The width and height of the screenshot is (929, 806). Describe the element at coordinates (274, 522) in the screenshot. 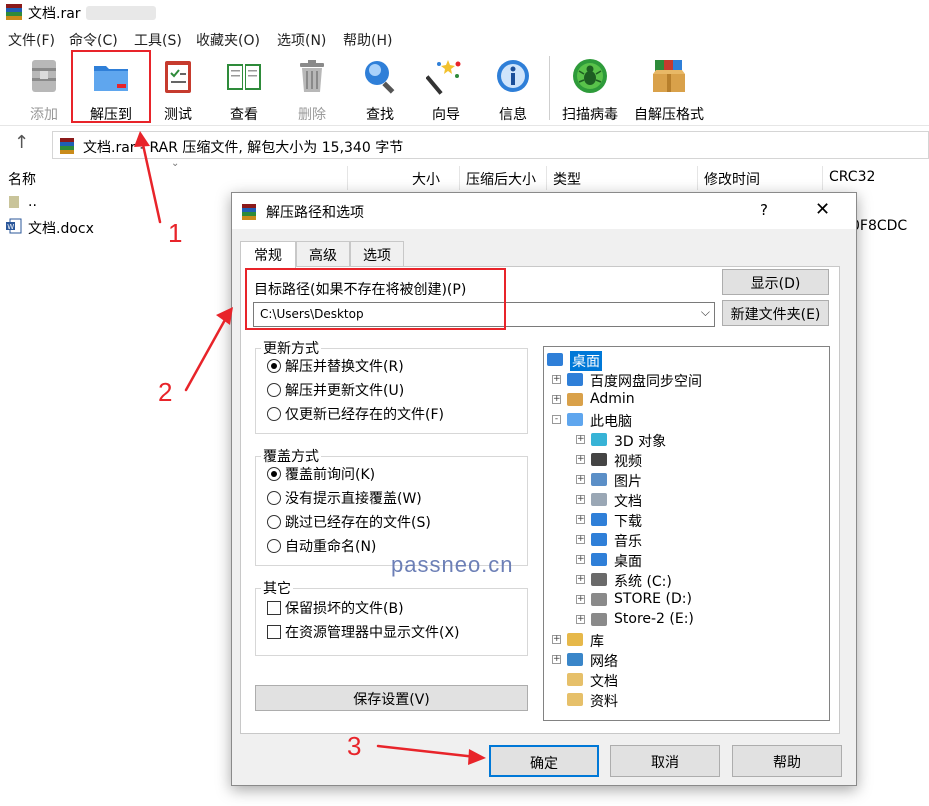

I see `overwrite-skip-radio` at that location.